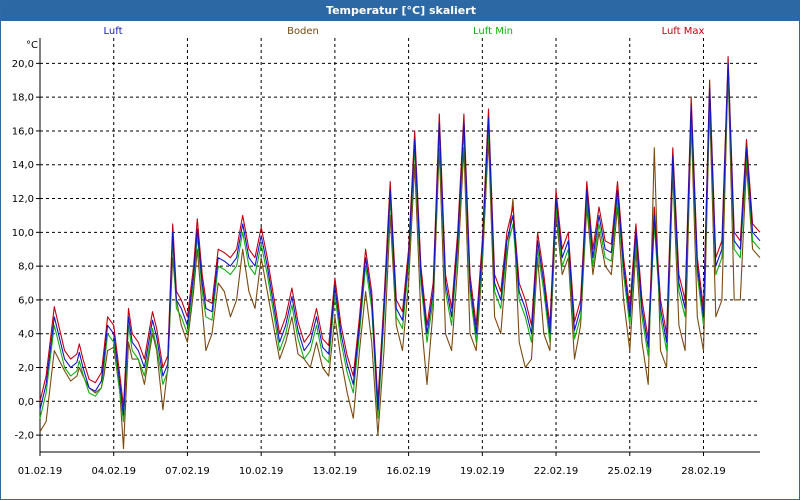 This screenshot has height=500, width=800. What do you see at coordinates (24, 436) in the screenshot?
I see `y-tick-label: -2,0` at bounding box center [24, 436].